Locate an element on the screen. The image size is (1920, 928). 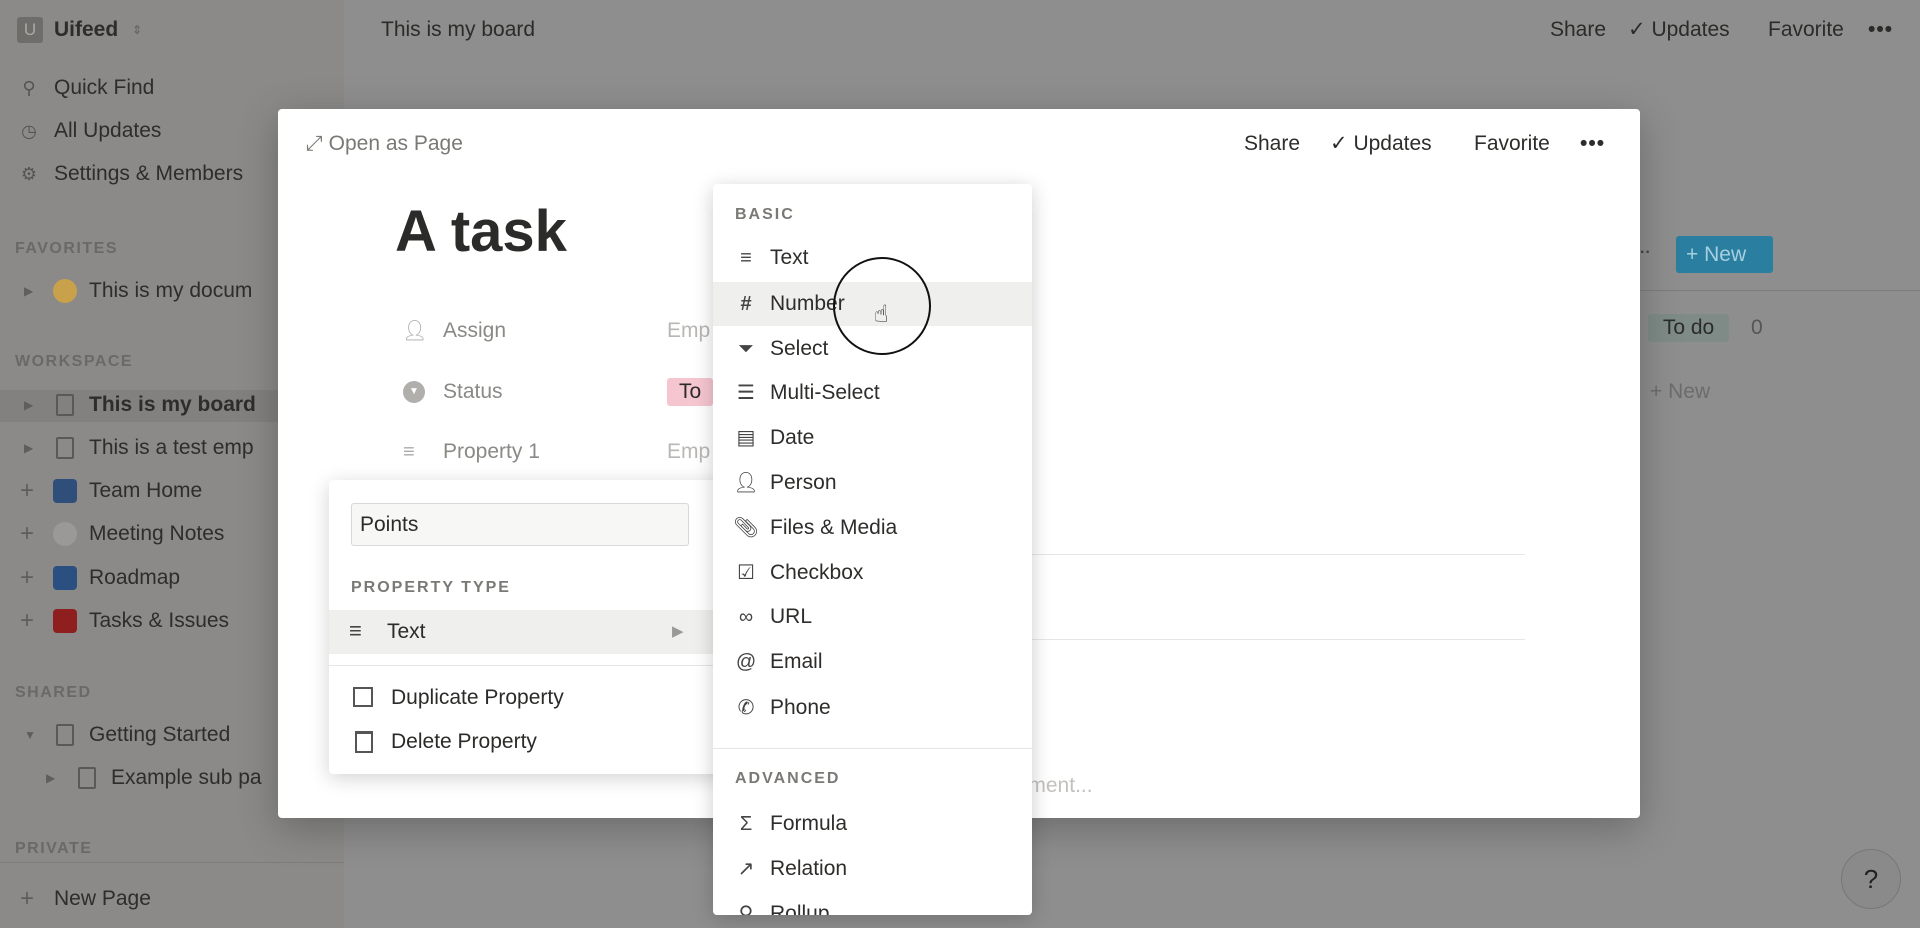
delete-property-button: Delete Property is located at coordinates (529, 742).